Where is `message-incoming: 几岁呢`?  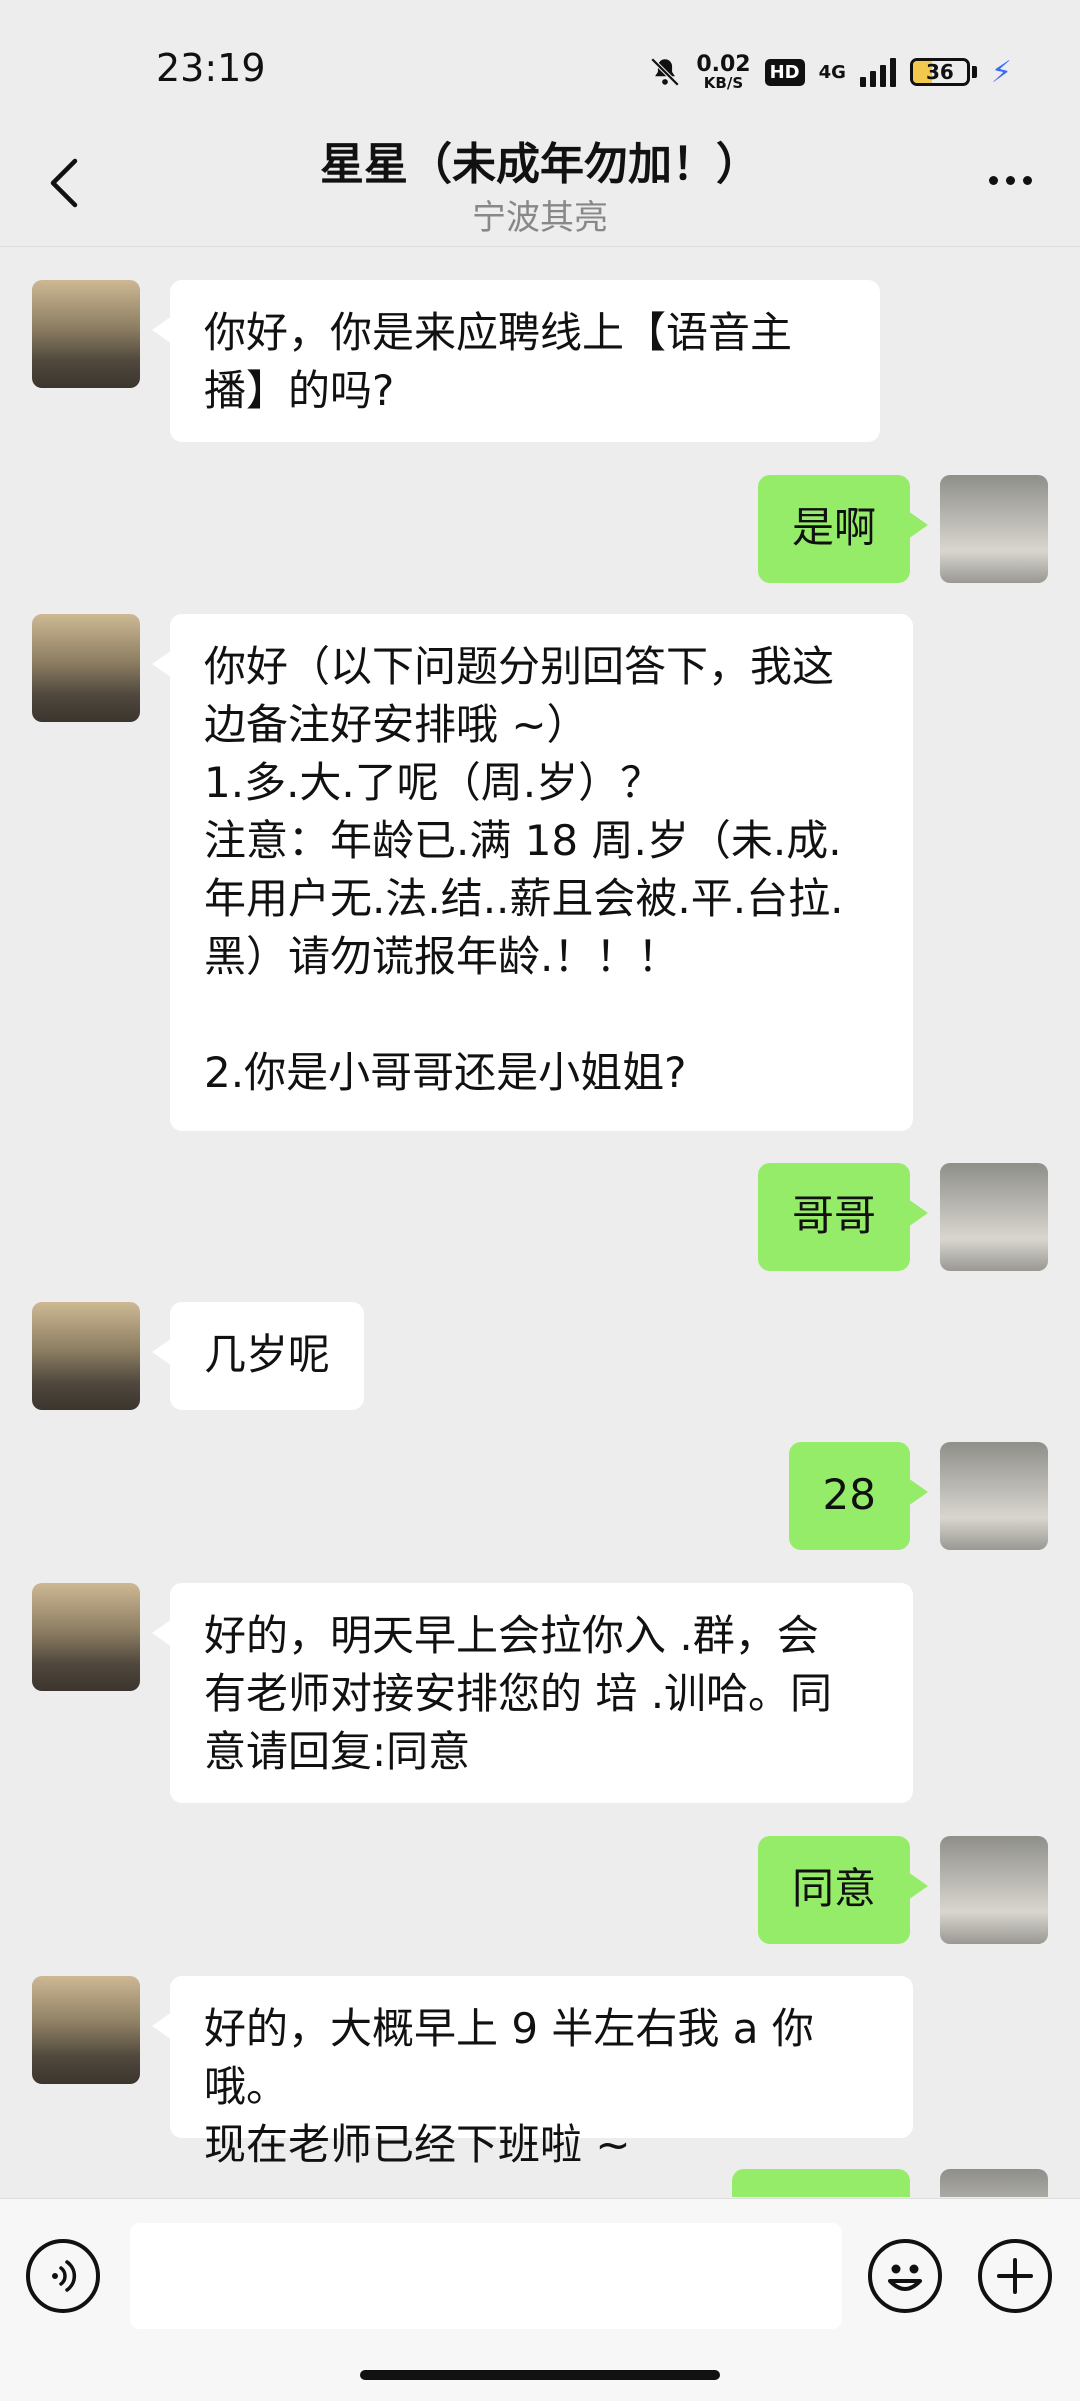 message-incoming: 几岁呢 is located at coordinates (540, 1356).